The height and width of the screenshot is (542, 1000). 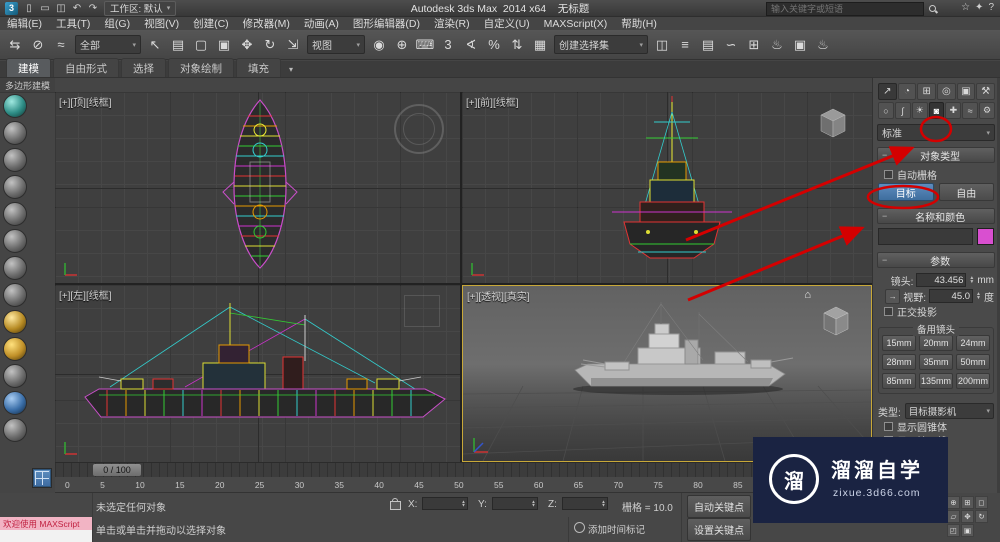 What do you see at coordinates (85, 294) in the screenshot?
I see `viewport-left-label: [+][左][线框]` at bounding box center [85, 294].